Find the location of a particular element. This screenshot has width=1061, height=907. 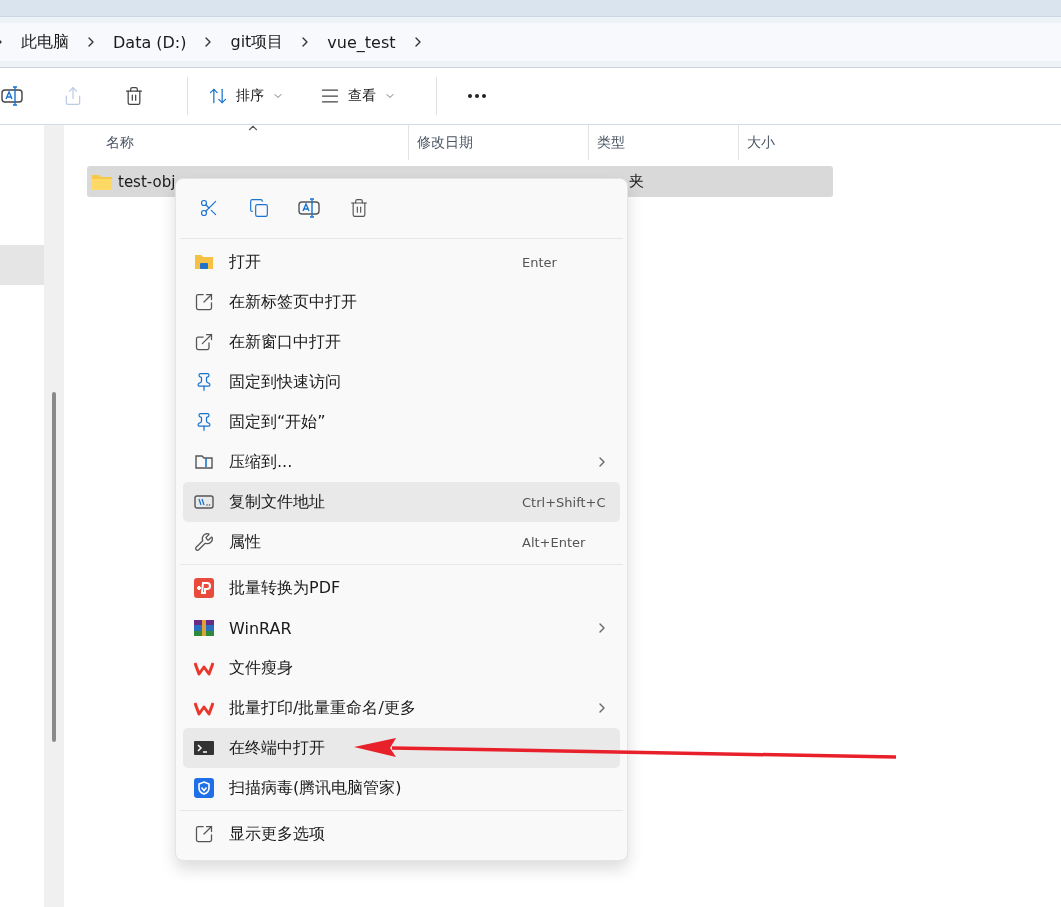

wrench-icon is located at coordinates (204, 542).